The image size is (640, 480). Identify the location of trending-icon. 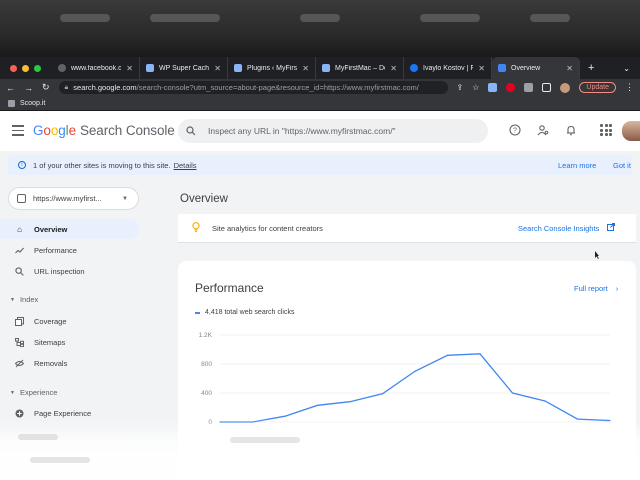
(19, 250).